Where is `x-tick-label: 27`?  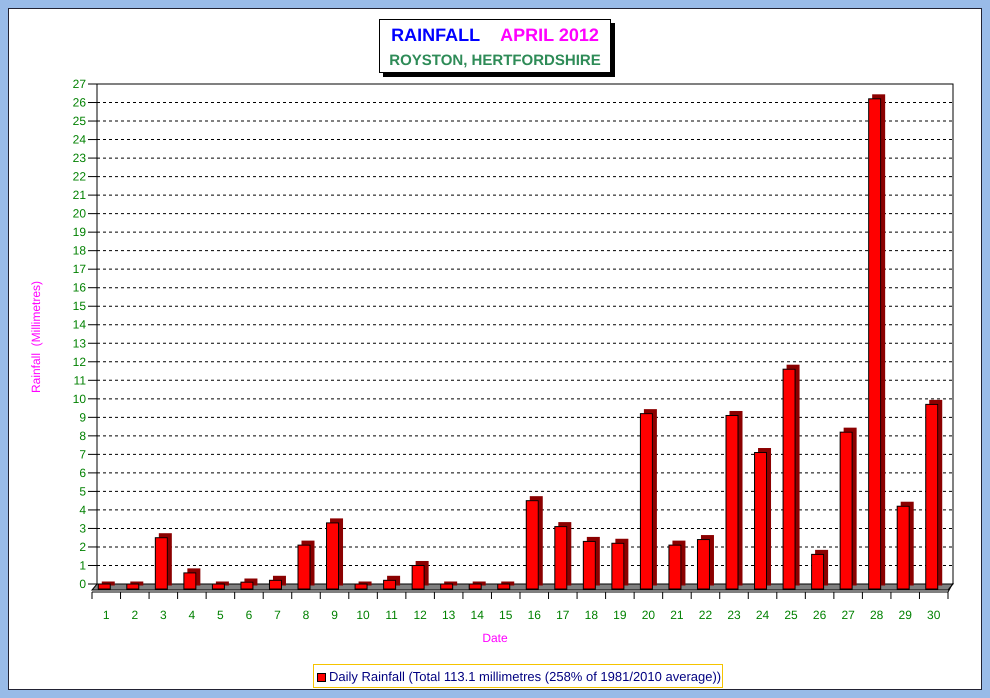
x-tick-label: 27 is located at coordinates (848, 615).